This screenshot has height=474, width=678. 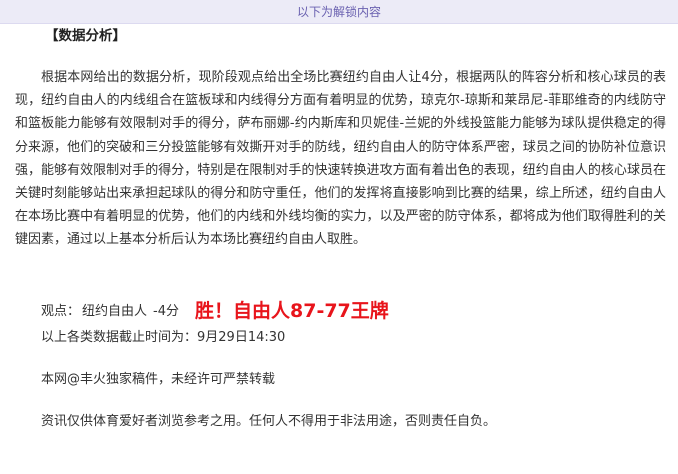 I want to click on prediction-result: 胜！自由人87-77王牌, so click(x=292, y=310).